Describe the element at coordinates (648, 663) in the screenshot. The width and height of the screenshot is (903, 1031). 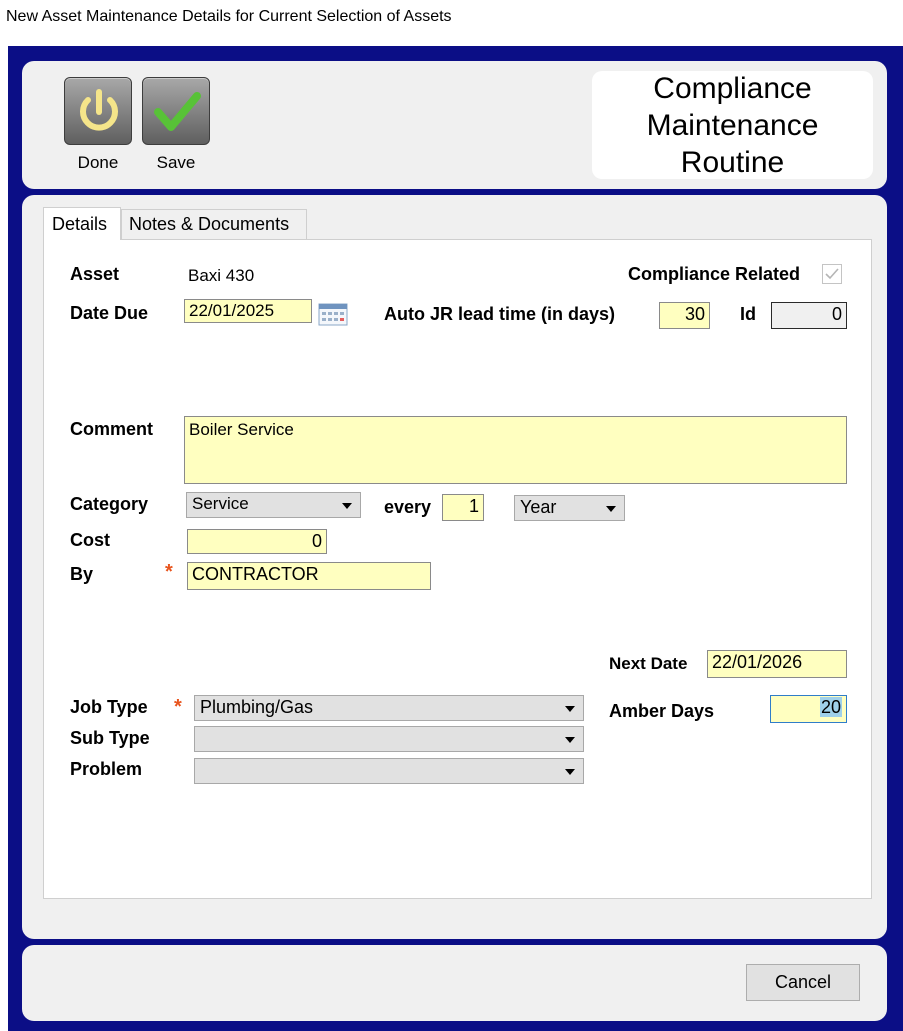
I see `next-date-label: Next Date` at that location.